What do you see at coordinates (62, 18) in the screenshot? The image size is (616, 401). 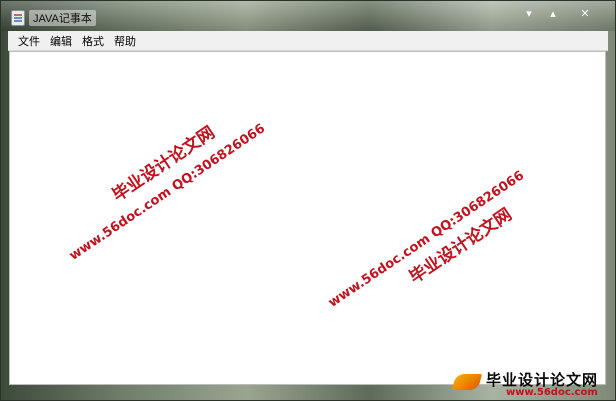 I see `window-title: JAVA记事本` at bounding box center [62, 18].